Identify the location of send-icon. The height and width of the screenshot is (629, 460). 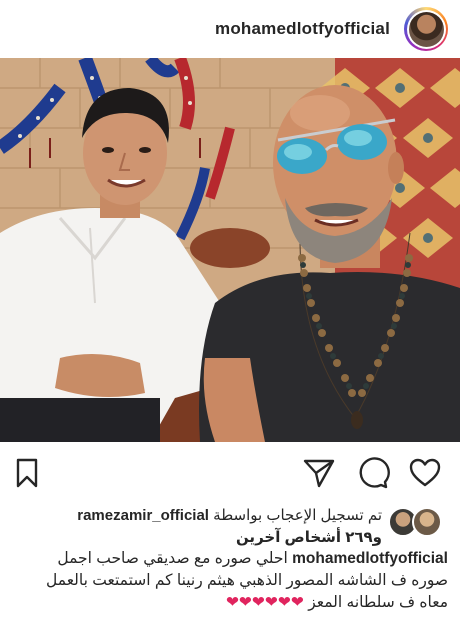
(319, 473).